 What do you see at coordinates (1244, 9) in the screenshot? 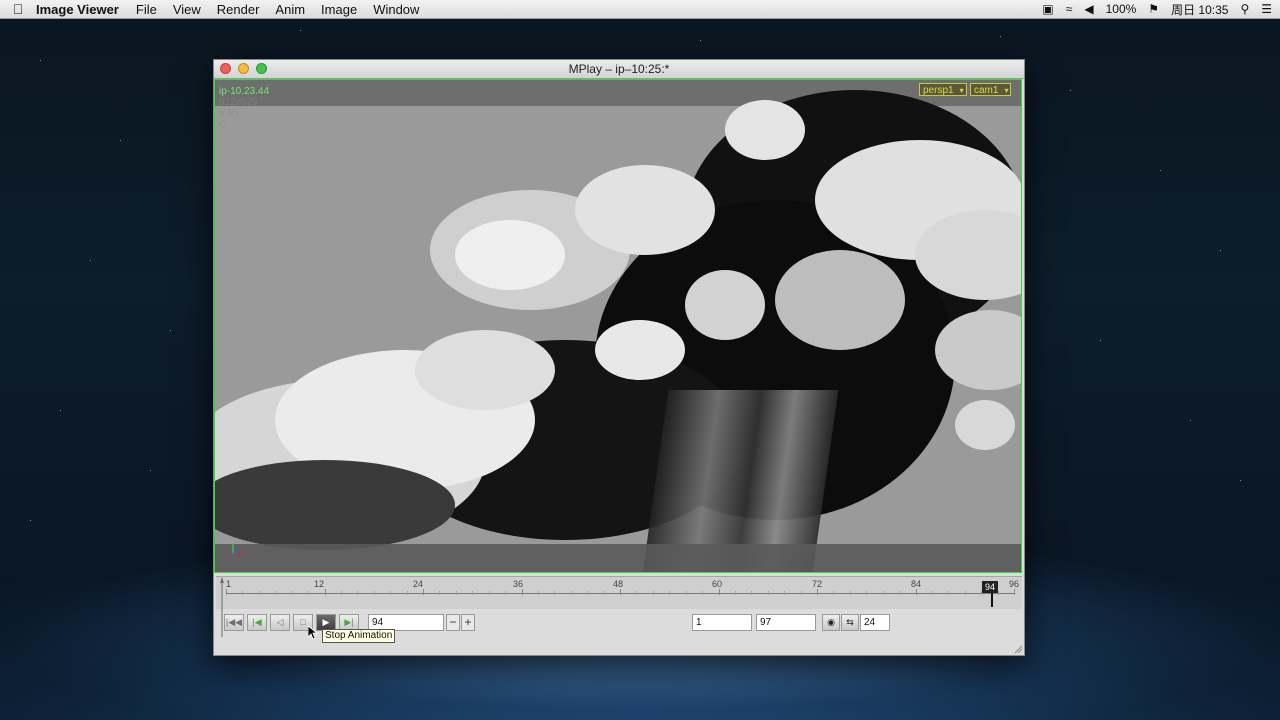
I see `spotlight-search-icon: ⚲` at bounding box center [1244, 9].